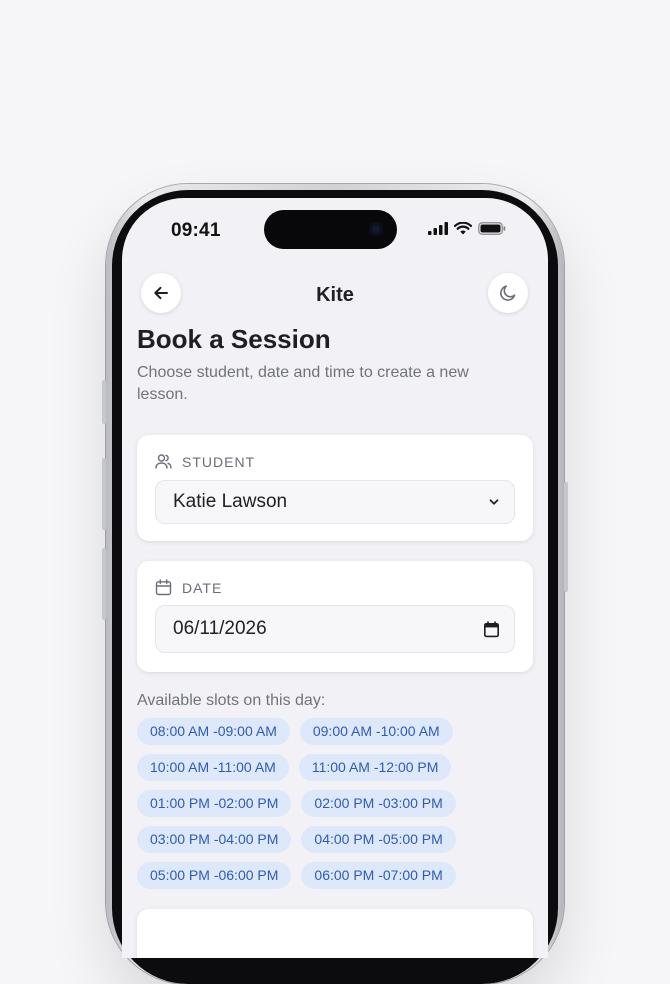 The height and width of the screenshot is (984, 670). I want to click on slot-row: 03:00 PM -04:00 PM 04:00 PM -05:00 PM, so click(335, 839).